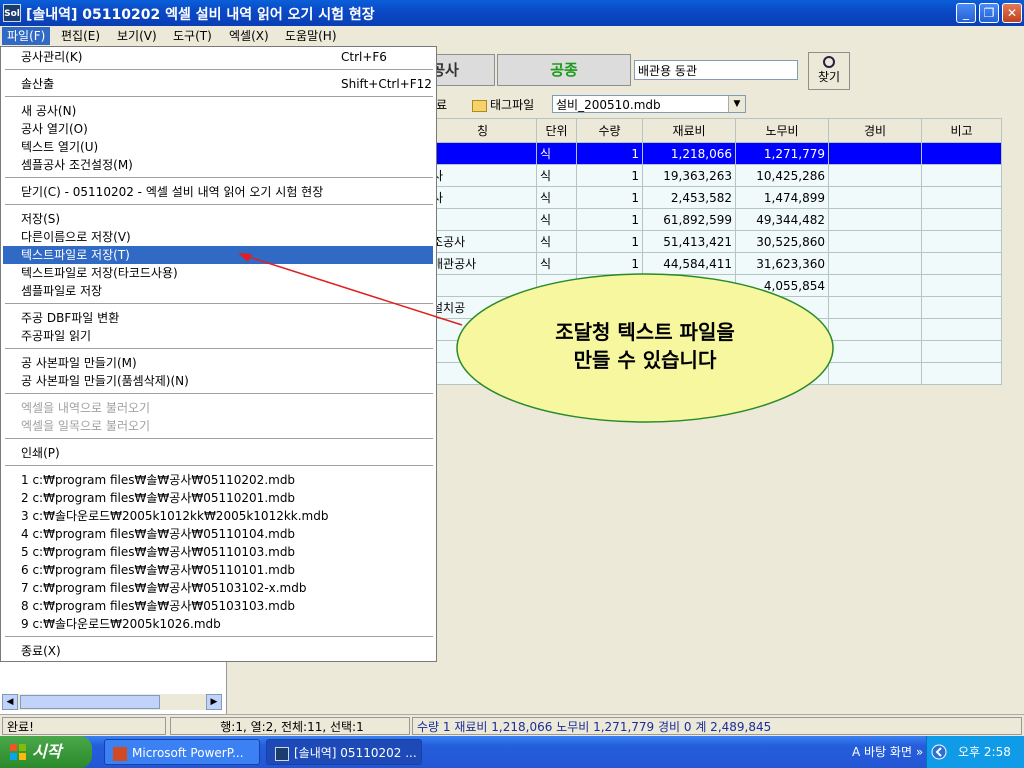  Describe the element at coordinates (218, 255) in the screenshot. I see `menu-item-save-text: 텍스트파일로 저장(T)` at that location.